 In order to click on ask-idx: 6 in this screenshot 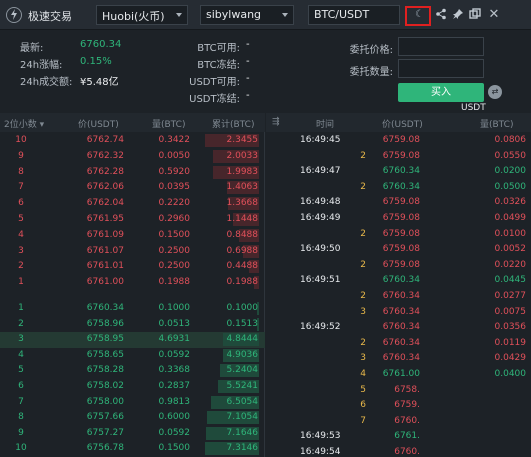, I will do `click(21, 203)`.